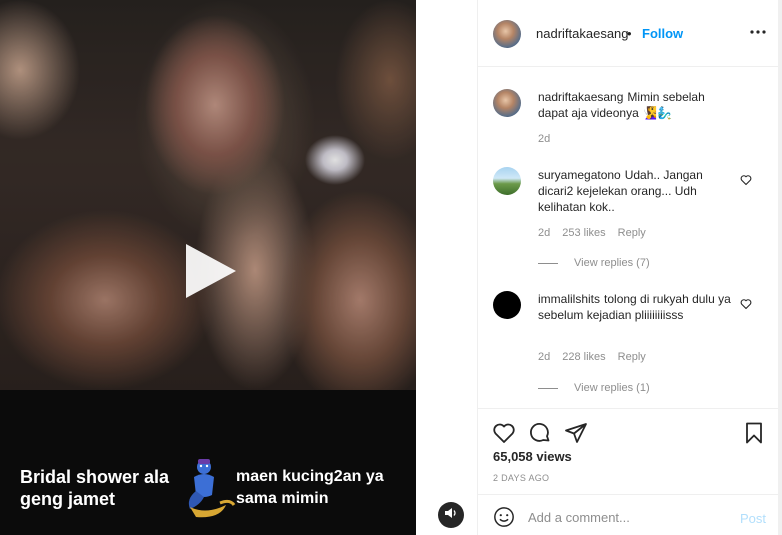  I want to click on views-count: 65,058 views, so click(532, 456).